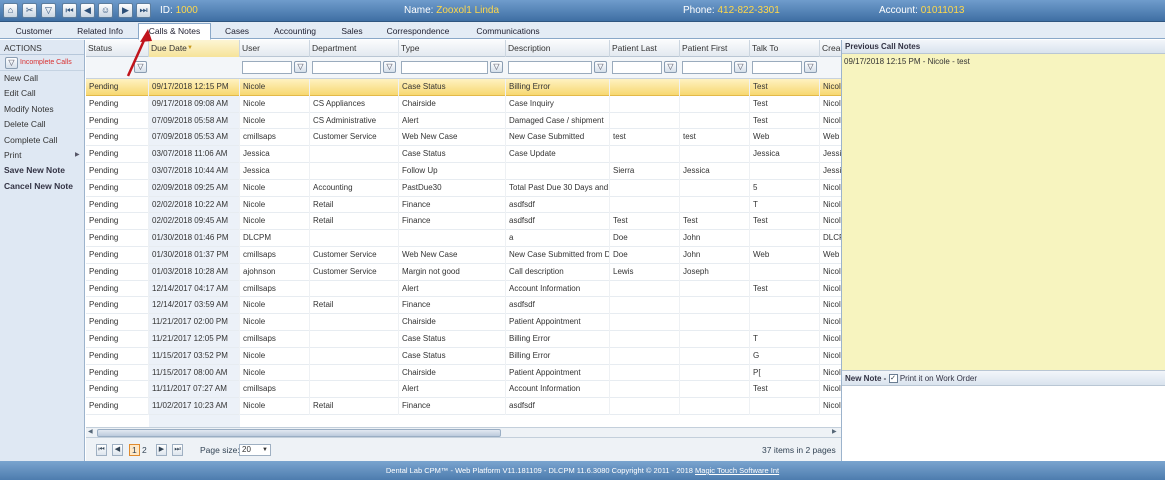  I want to click on tab-accounting: Accounting, so click(295, 31).